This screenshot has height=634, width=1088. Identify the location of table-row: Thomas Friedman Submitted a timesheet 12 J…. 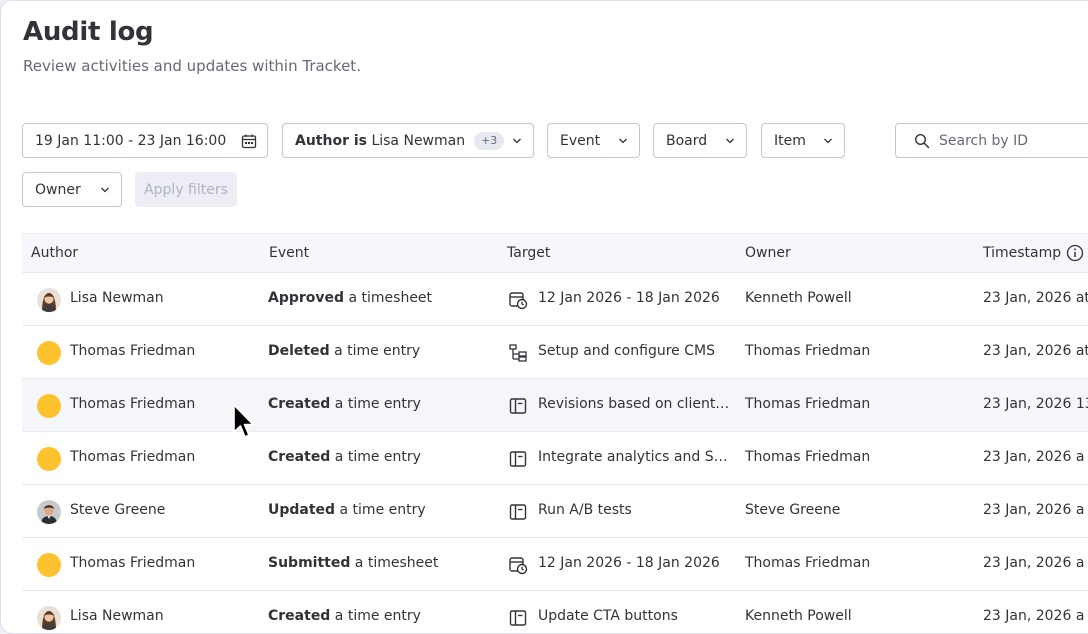
(555, 564).